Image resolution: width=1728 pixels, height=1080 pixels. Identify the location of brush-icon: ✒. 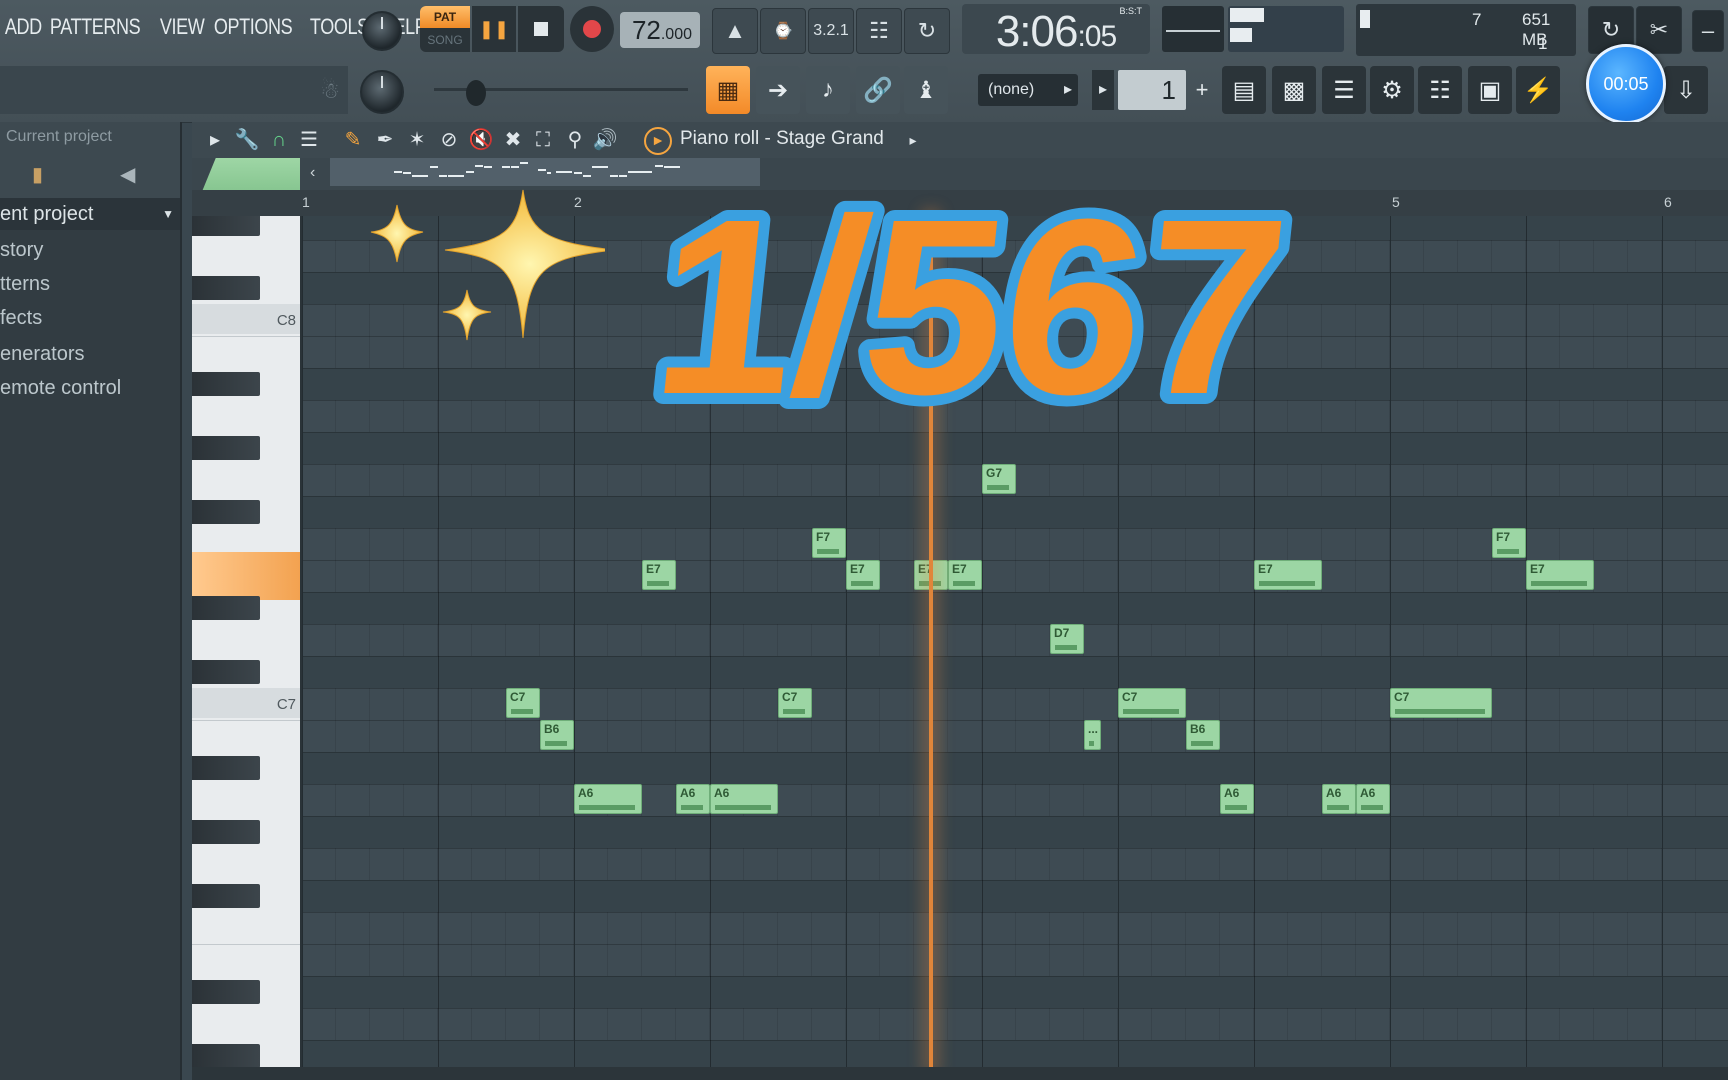
(385, 140).